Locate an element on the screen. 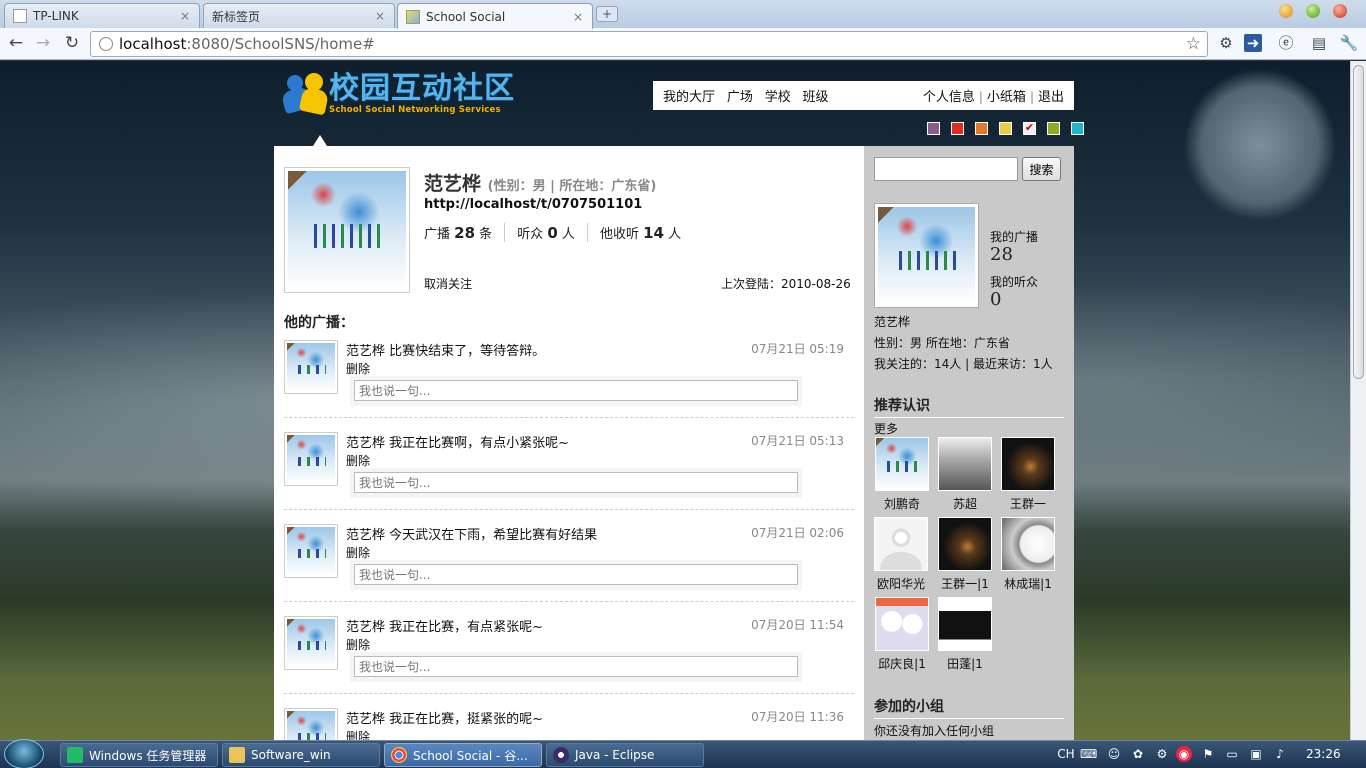  maximize-icon is located at coordinates (1313, 11).